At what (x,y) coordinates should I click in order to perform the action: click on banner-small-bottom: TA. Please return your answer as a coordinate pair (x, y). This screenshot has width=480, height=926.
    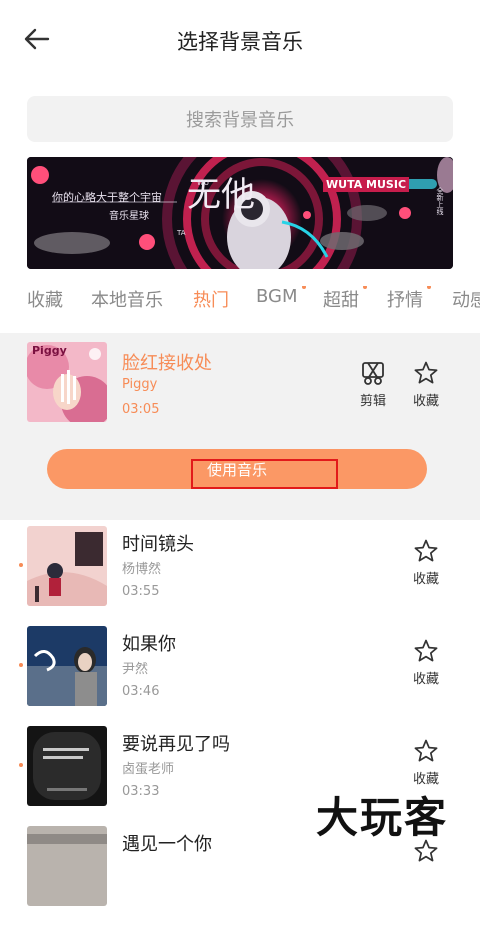
    Looking at the image, I should click on (181, 233).